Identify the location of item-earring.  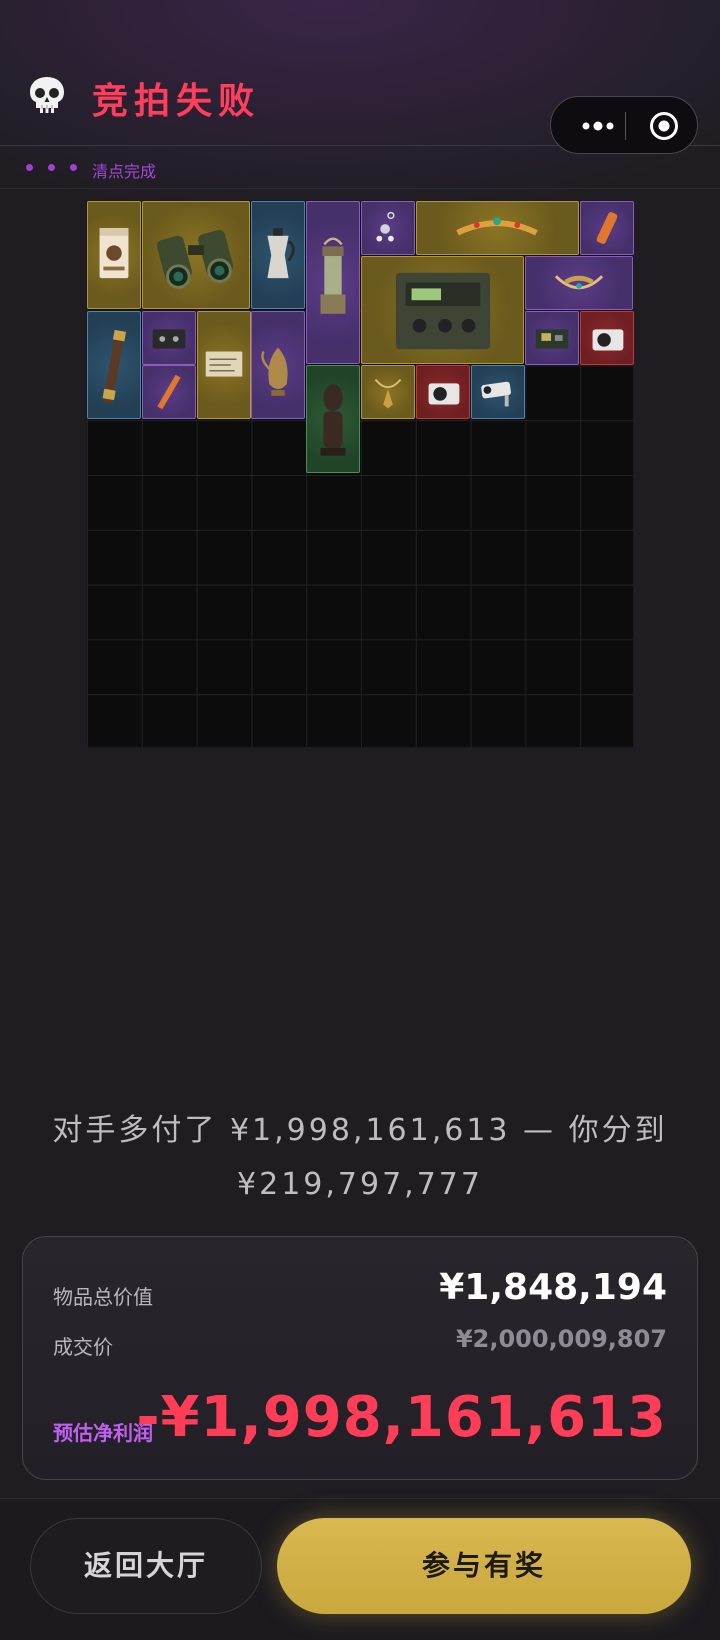
(388, 228).